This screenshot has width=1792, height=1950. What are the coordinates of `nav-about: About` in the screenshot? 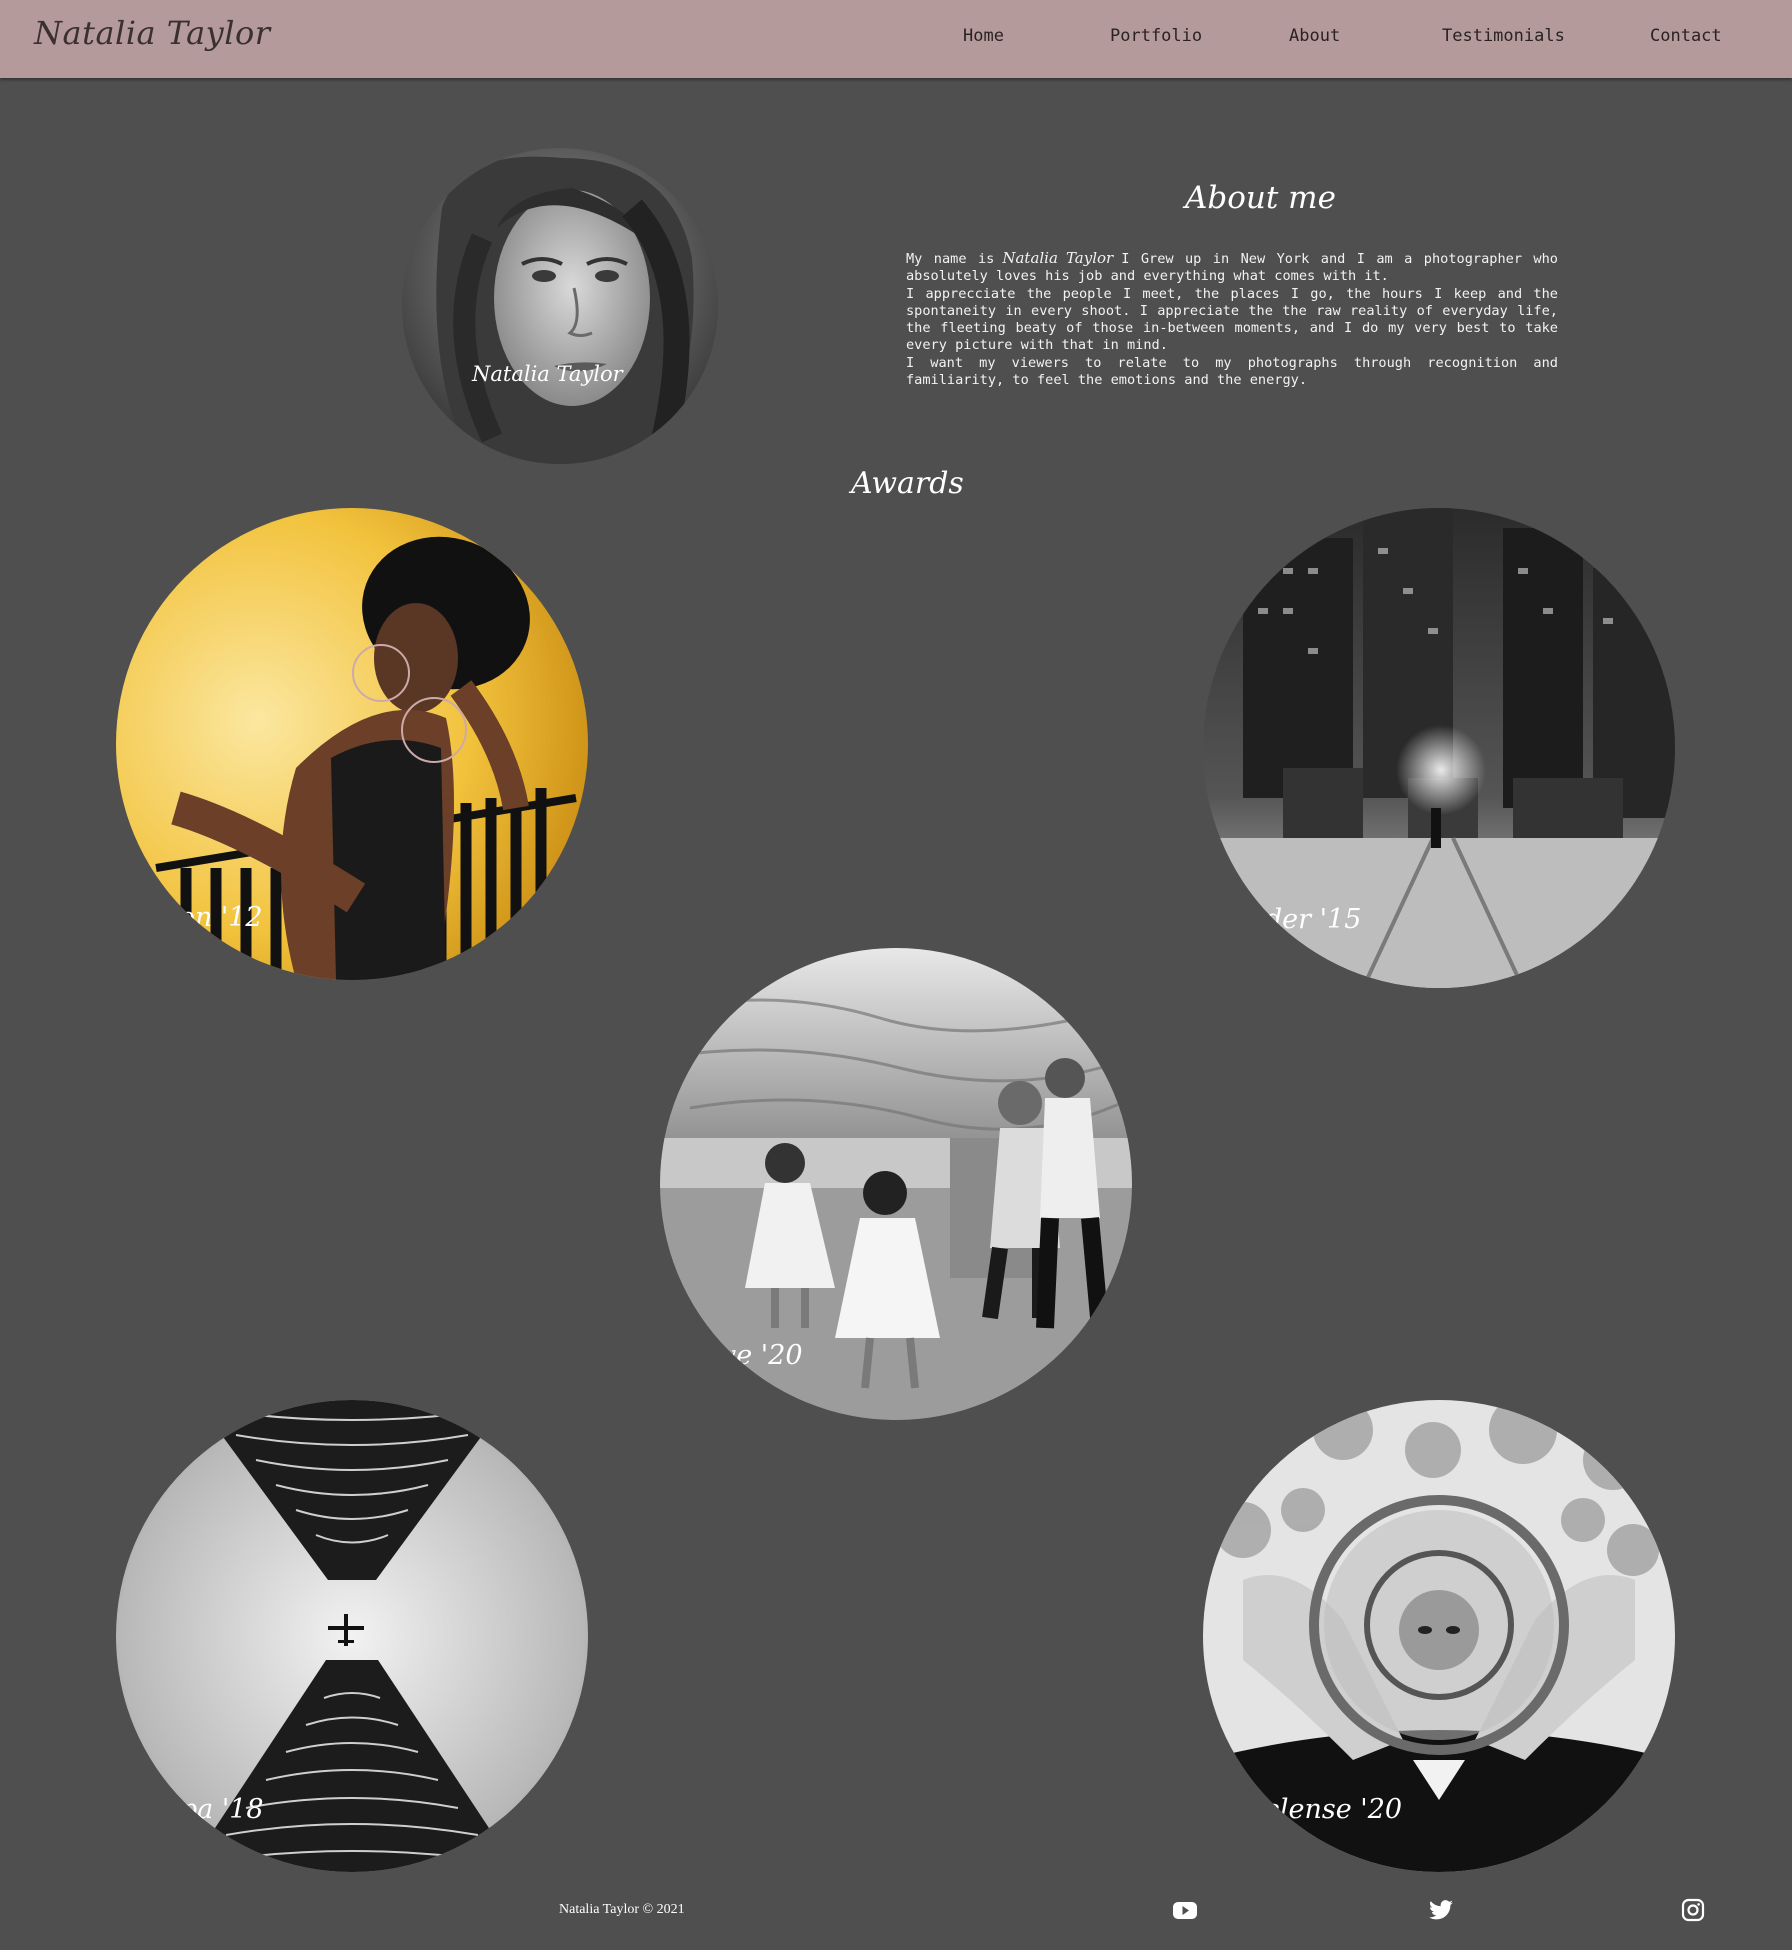 It's located at (1314, 36).